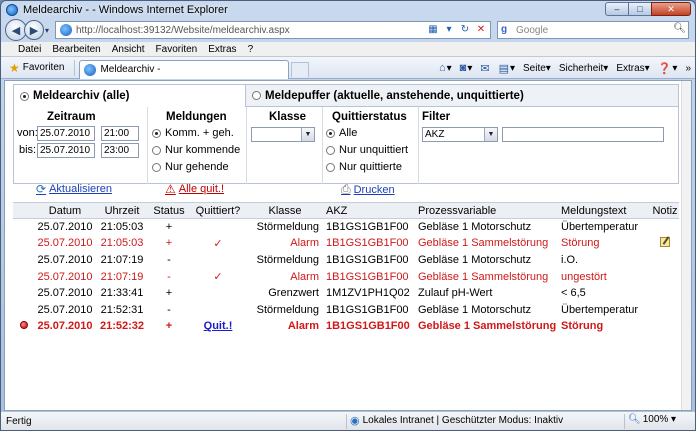 The height and width of the screenshot is (431, 696). What do you see at coordinates (283, 134) in the screenshot?
I see `klasse-select: ▼` at bounding box center [283, 134].